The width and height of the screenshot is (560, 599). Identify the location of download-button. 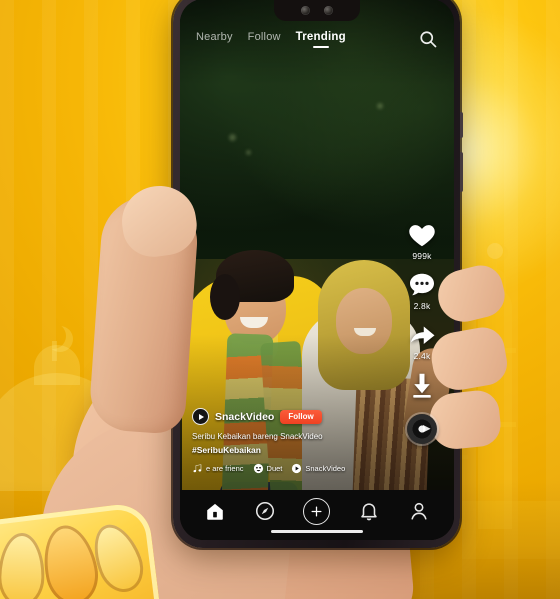
(422, 385).